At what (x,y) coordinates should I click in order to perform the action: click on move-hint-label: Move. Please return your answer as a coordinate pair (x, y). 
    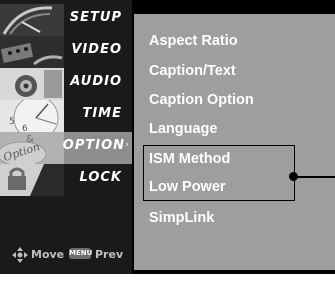
    Looking at the image, I should click on (48, 254).